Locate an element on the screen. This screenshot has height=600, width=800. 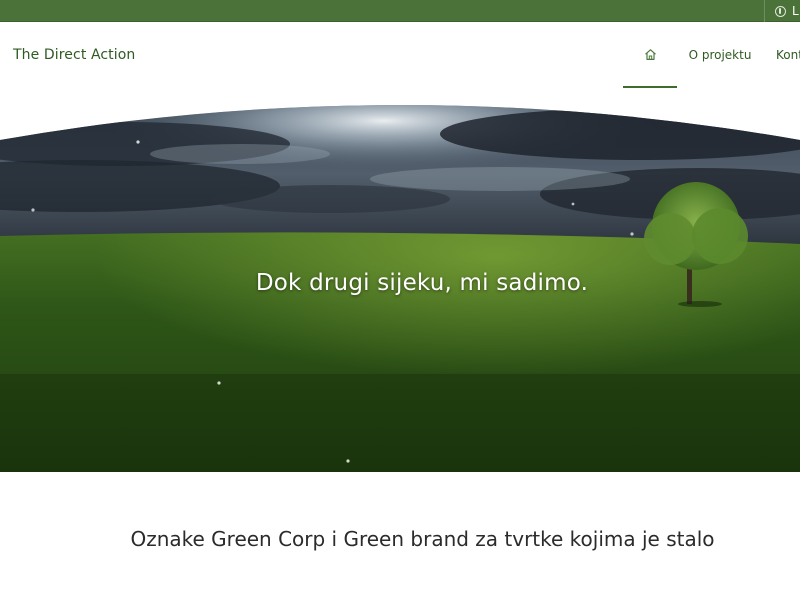
nav-item-about: O projektu is located at coordinates (720, 55).